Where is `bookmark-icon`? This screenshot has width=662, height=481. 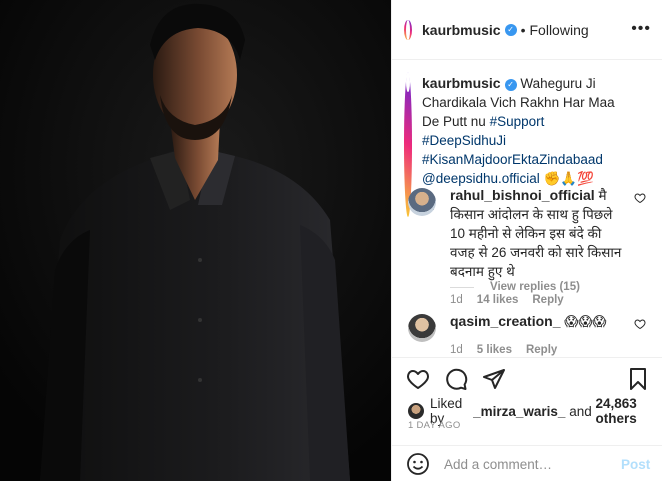
bookmark-icon is located at coordinates (638, 379).